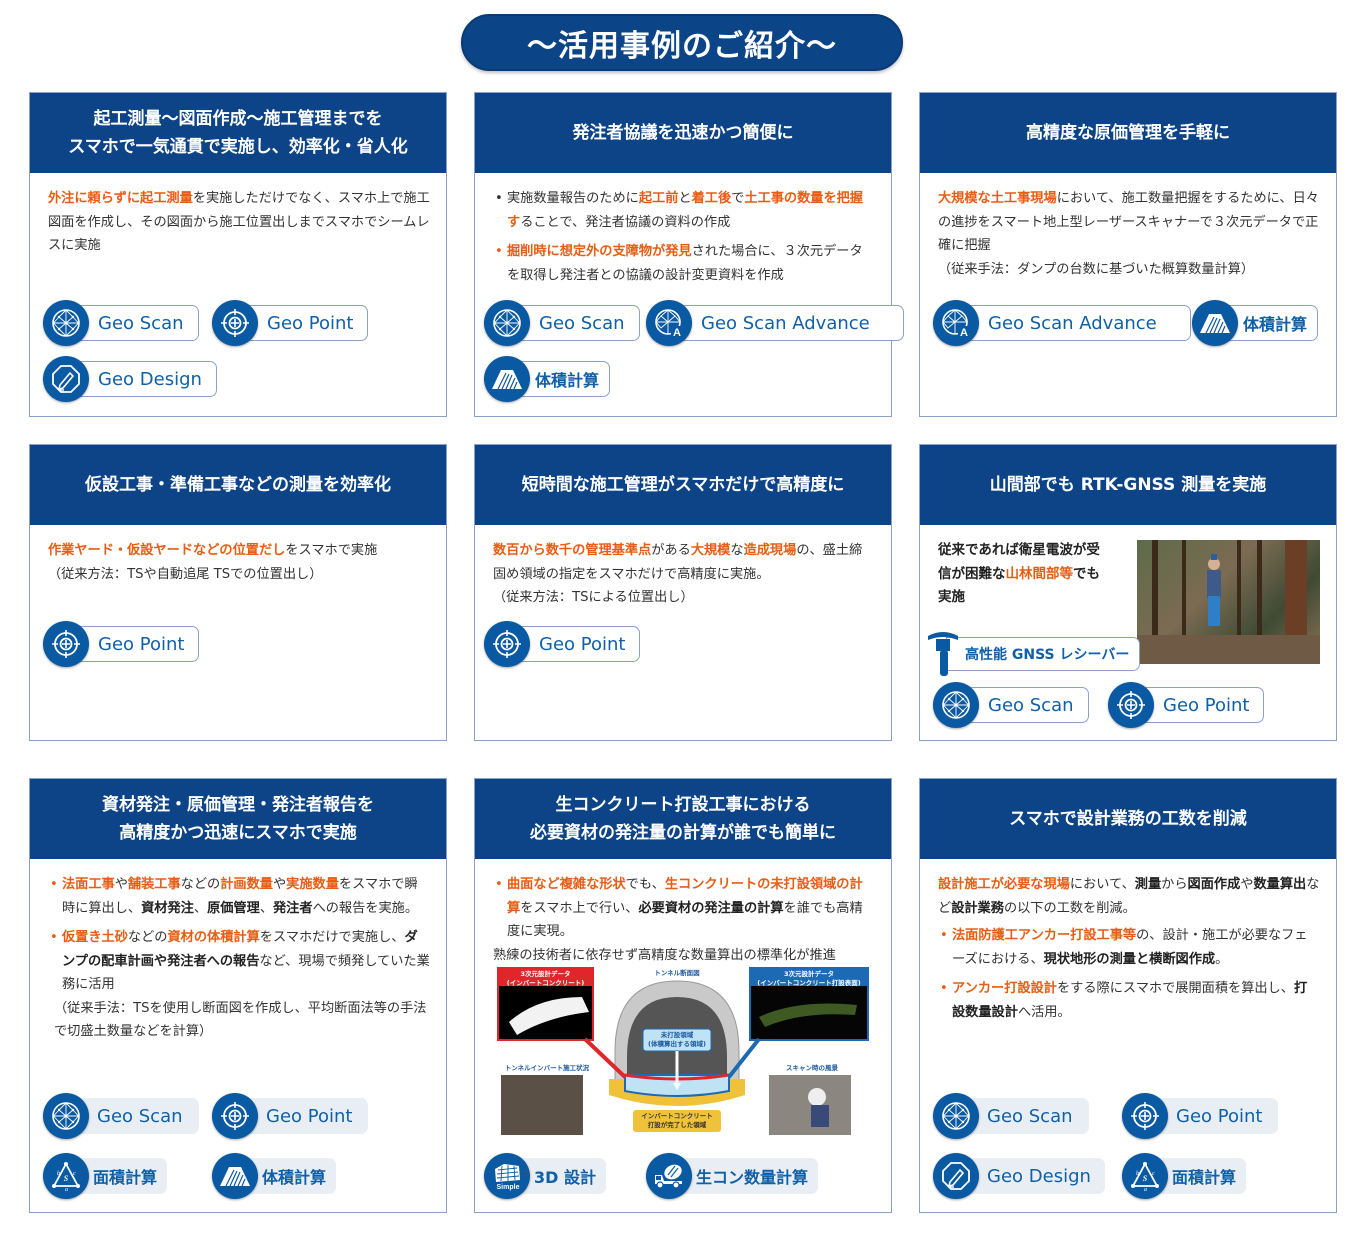 The height and width of the screenshot is (1242, 1364). What do you see at coordinates (683, 833) in the screenshot?
I see `case-card-title-line: 必要資材の発注量の計算が誰でも簡単に` at bounding box center [683, 833].